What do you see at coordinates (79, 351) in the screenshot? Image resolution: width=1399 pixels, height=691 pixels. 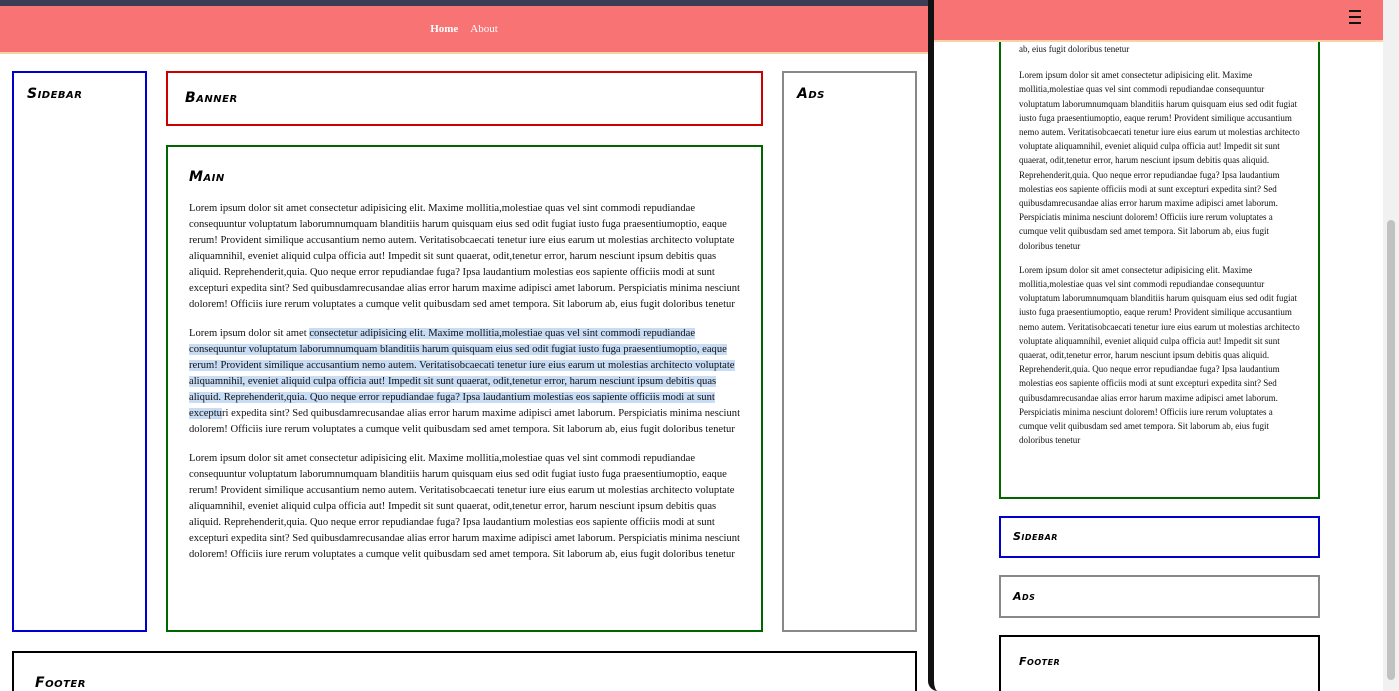 I see `sidebar-section: Sidebar` at bounding box center [79, 351].